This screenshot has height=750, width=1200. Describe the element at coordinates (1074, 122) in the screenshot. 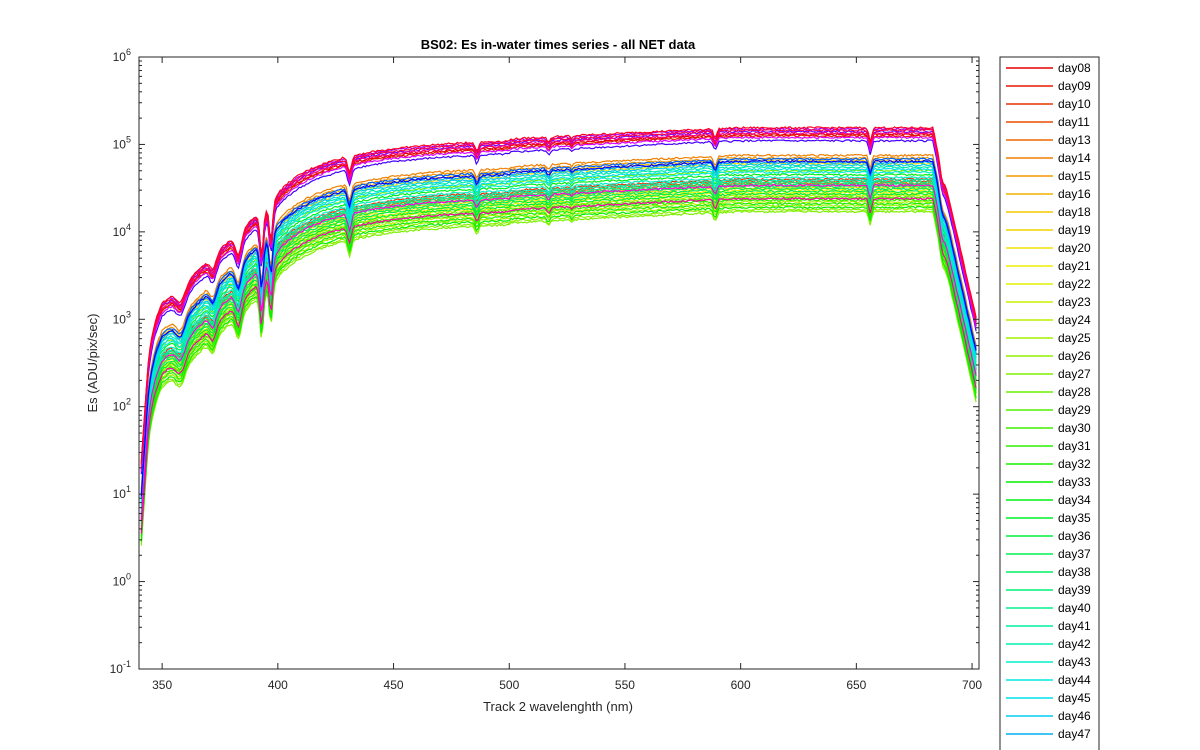

I see `legend-entry-label: day11` at that location.